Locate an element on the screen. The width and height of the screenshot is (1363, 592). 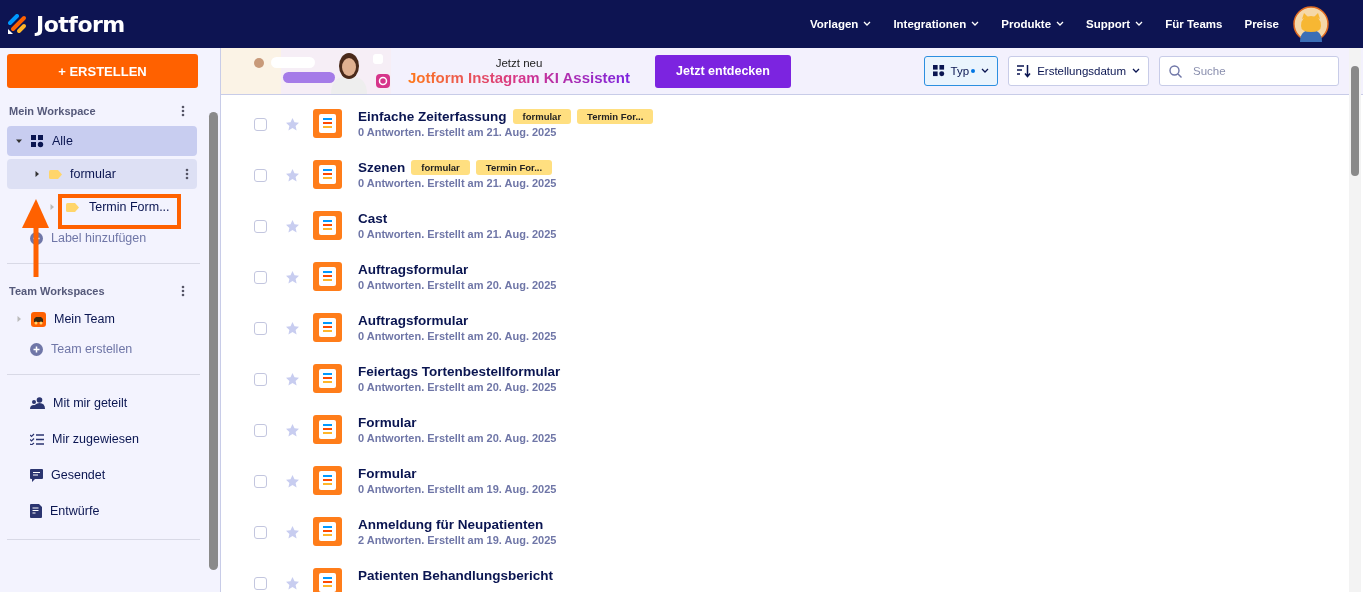
section-title: Team Workspaces is located at coordinates (57, 291).